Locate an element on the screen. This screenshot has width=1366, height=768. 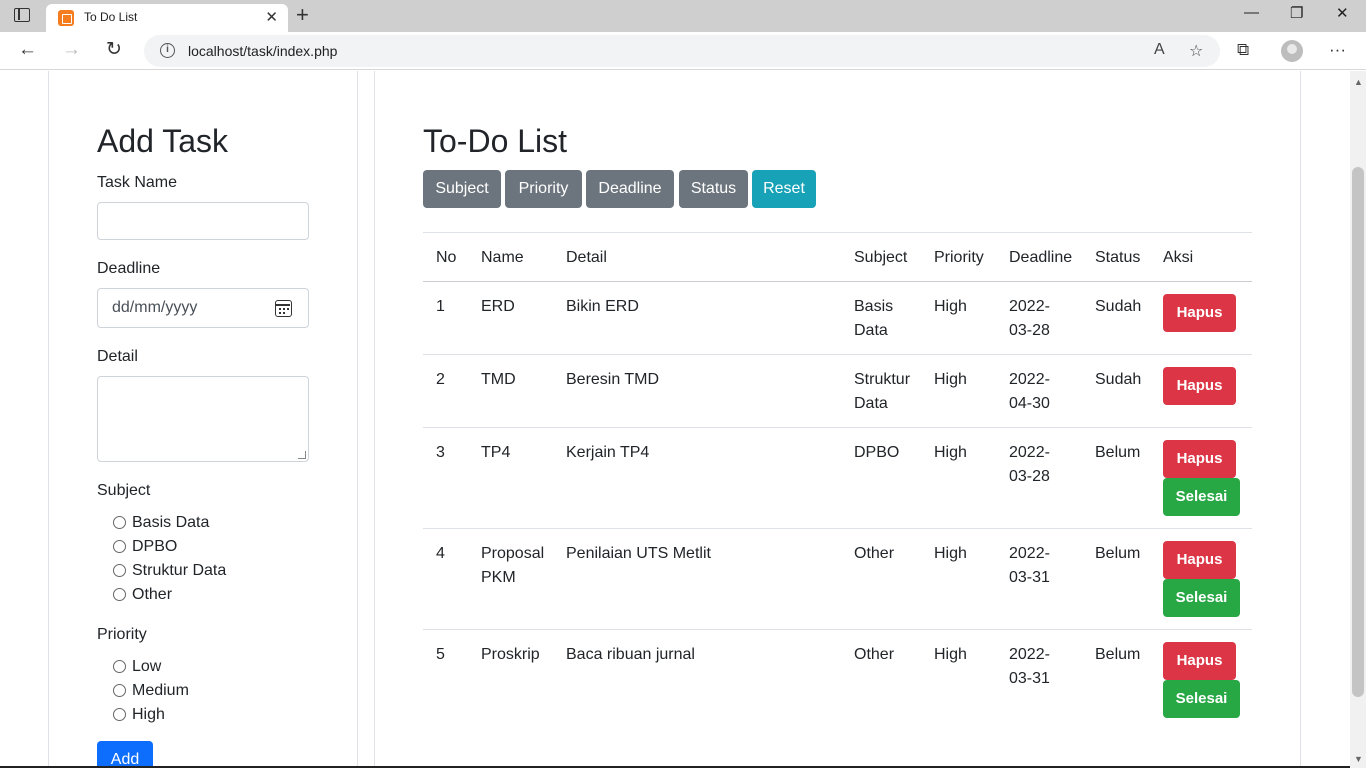
read-aloud-icon: A is located at coordinates (1159, 50).